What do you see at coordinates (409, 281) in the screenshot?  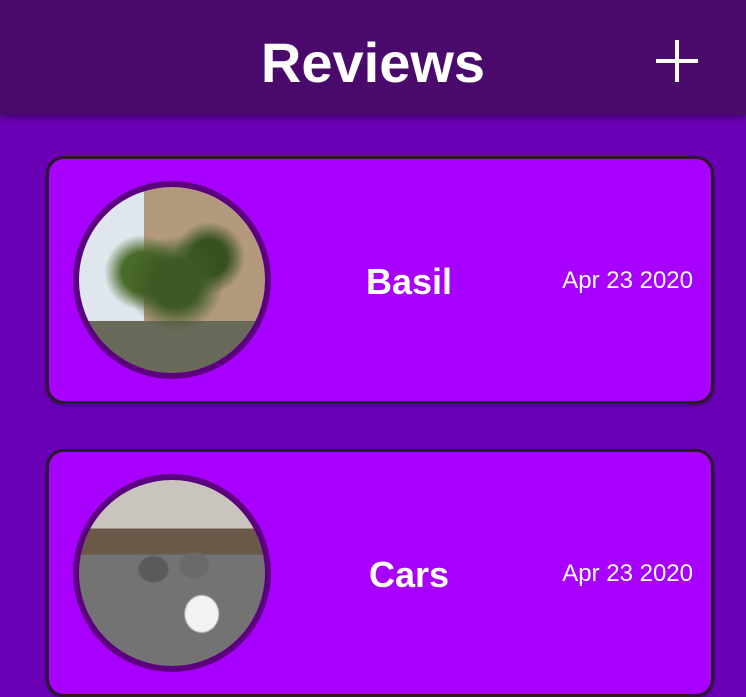 I see `review-name: Basil` at bounding box center [409, 281].